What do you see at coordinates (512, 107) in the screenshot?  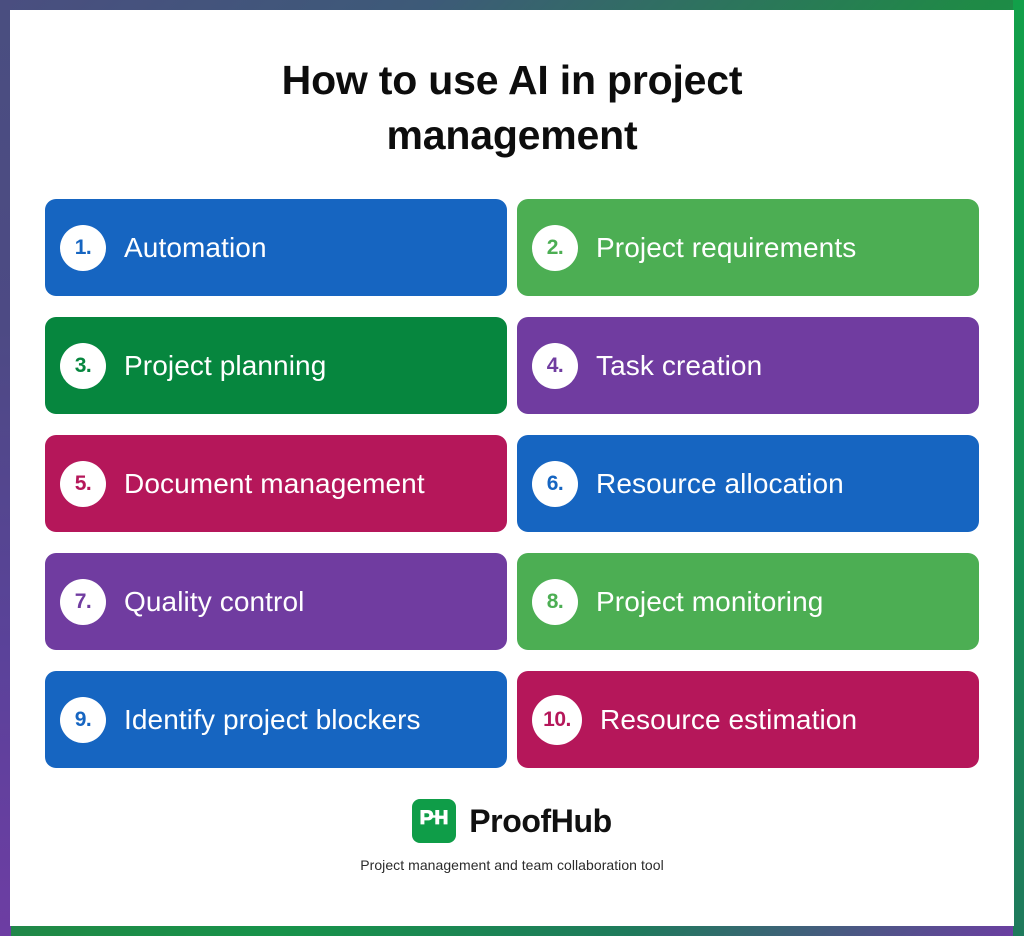 I see `page-title: How to use AI in project management` at bounding box center [512, 107].